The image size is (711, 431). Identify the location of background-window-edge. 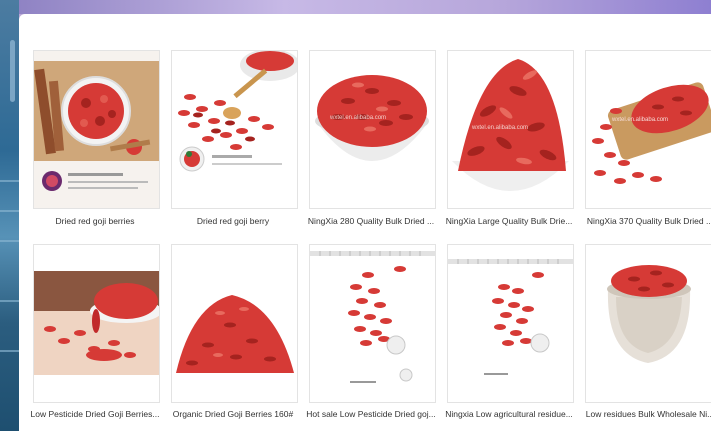
(9, 215).